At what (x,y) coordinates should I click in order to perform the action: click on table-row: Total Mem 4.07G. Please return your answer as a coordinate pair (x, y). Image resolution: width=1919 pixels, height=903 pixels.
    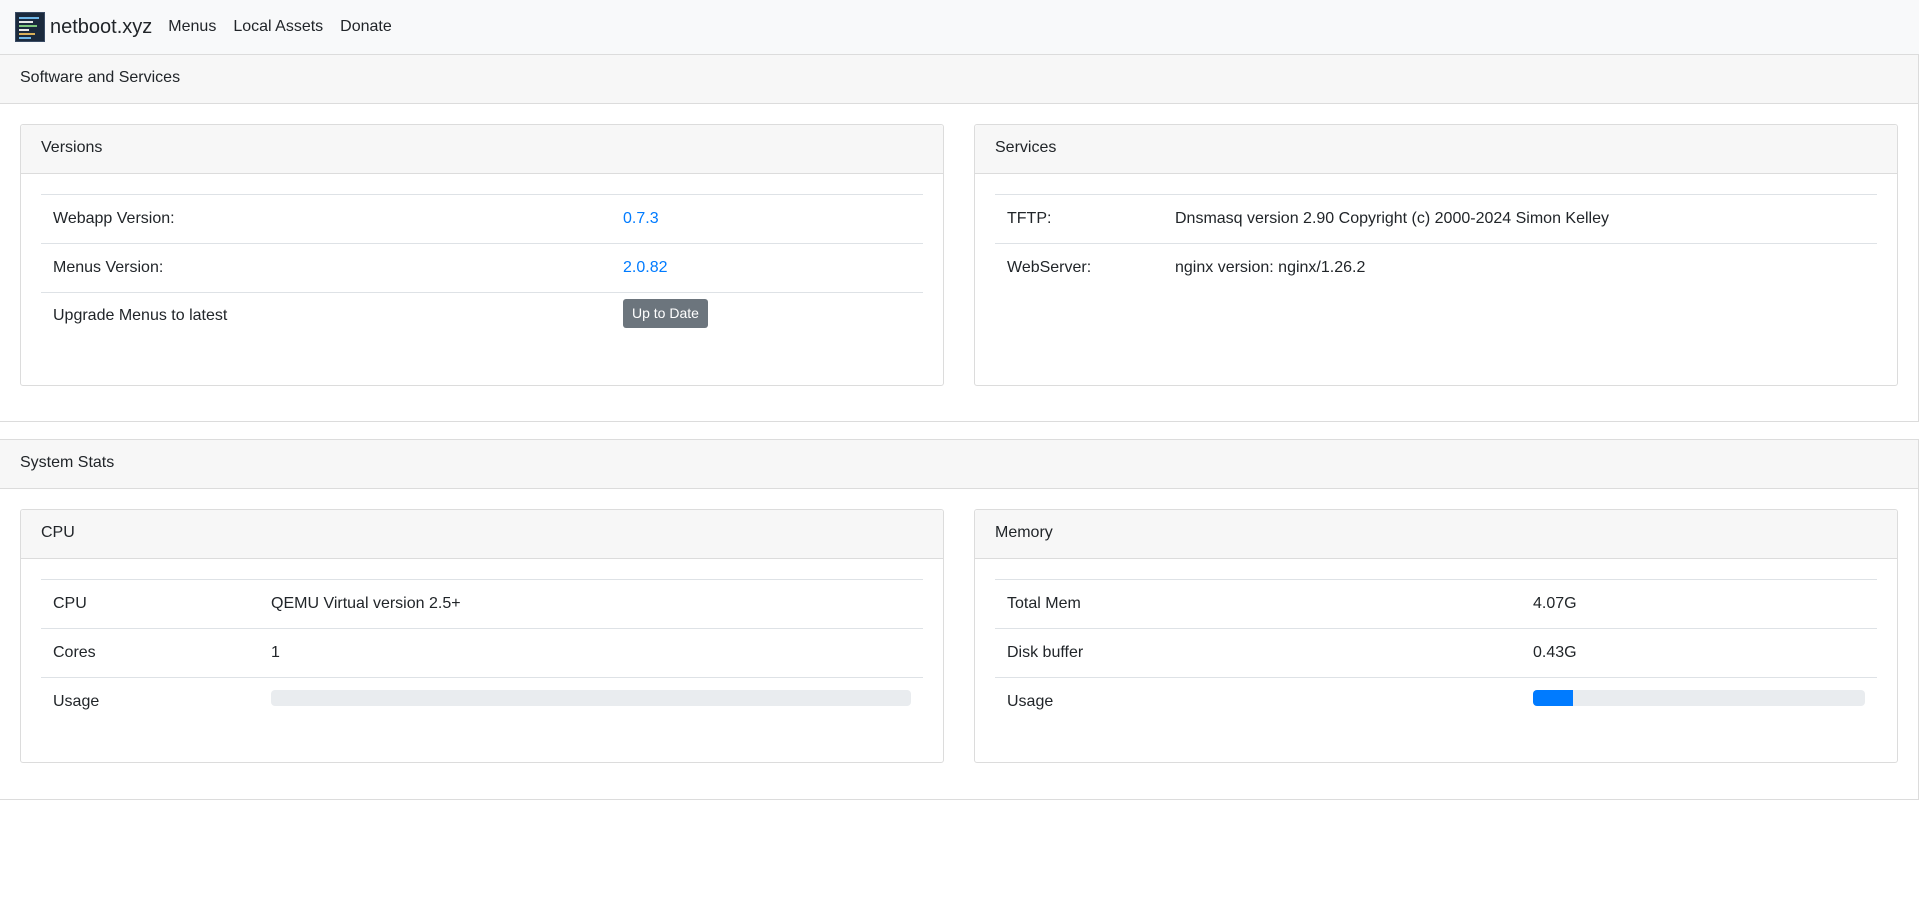
    Looking at the image, I should click on (1436, 604).